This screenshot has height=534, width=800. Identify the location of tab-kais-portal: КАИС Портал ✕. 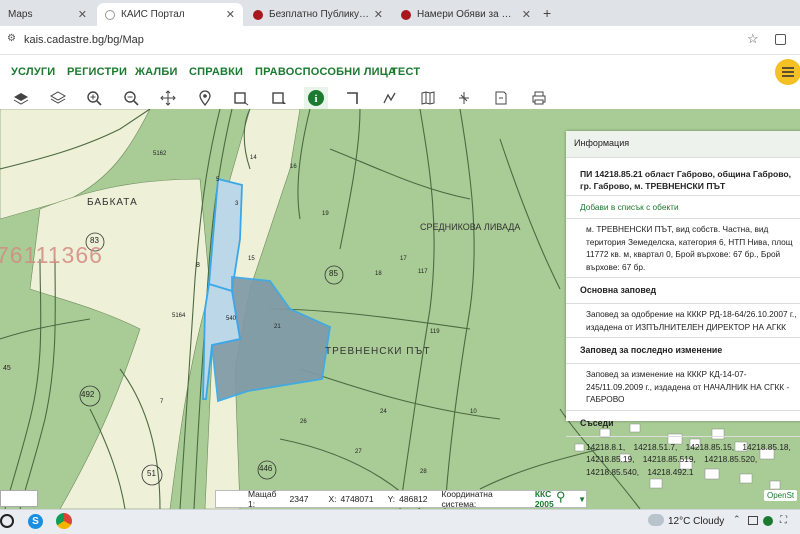
(170, 14).